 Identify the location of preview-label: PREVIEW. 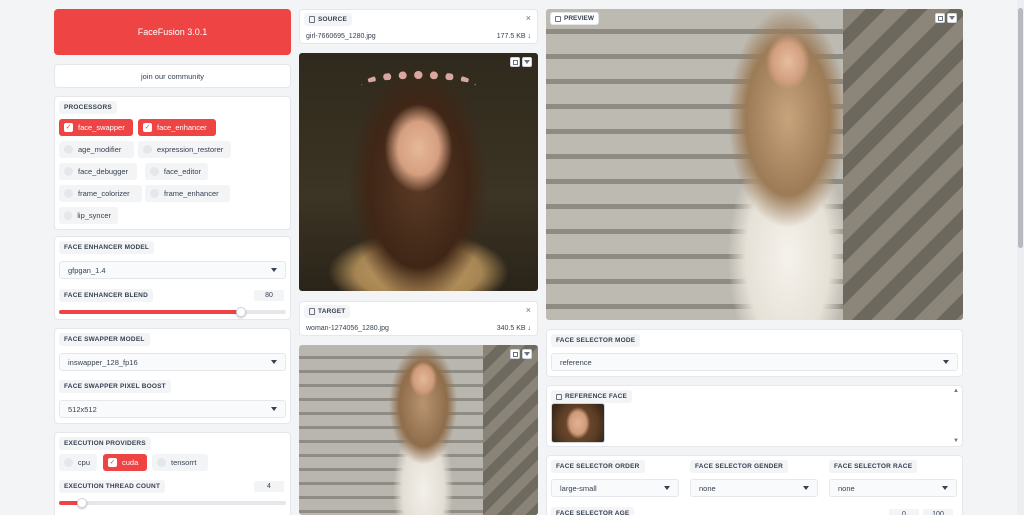
(574, 18).